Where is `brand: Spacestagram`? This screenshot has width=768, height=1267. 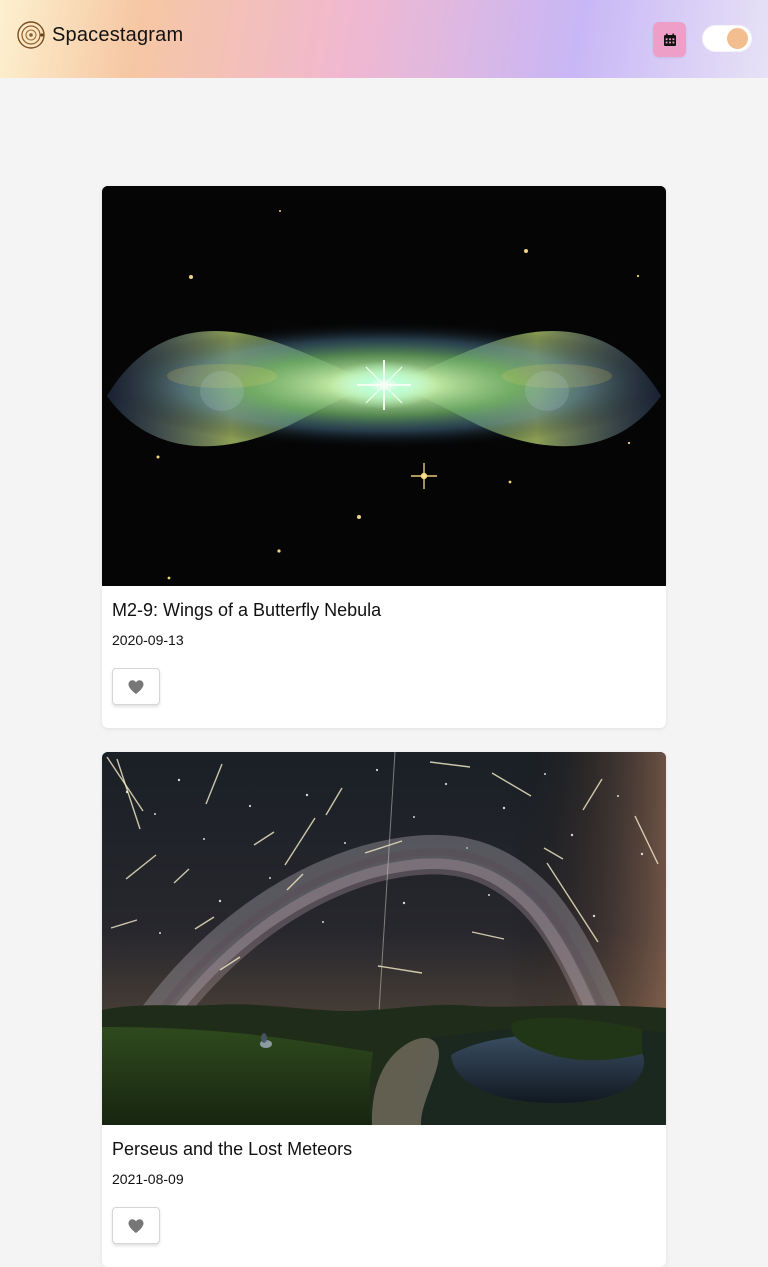
brand: Spacestagram is located at coordinates (99, 35).